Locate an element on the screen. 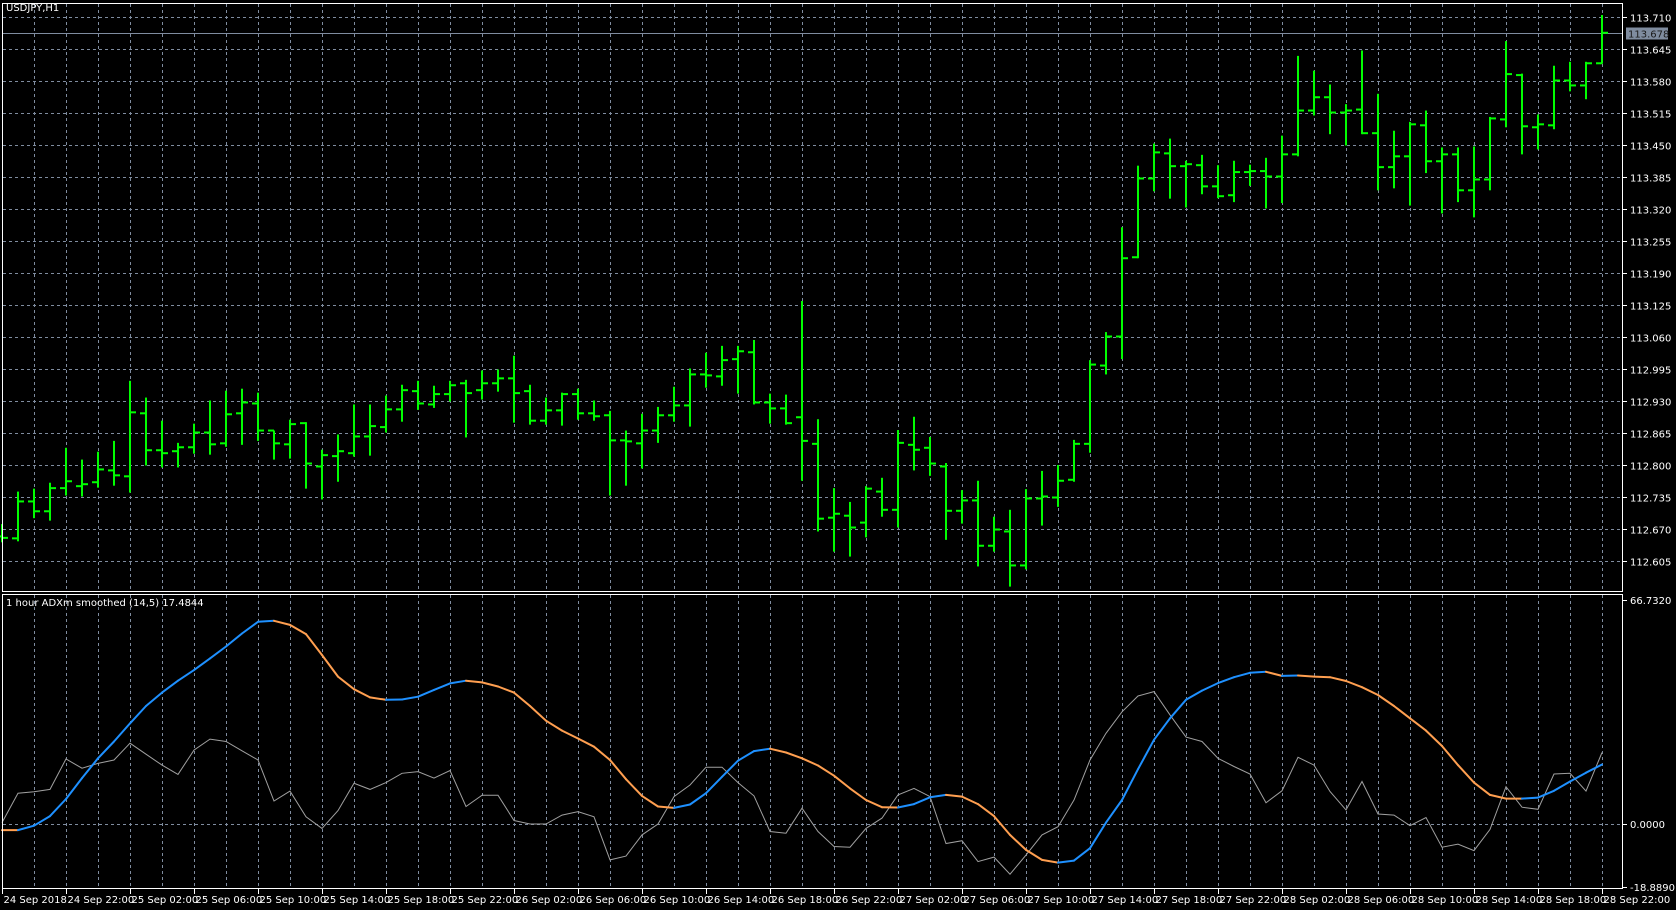  chart-title: USDJPY,H1 is located at coordinates (33, 8).